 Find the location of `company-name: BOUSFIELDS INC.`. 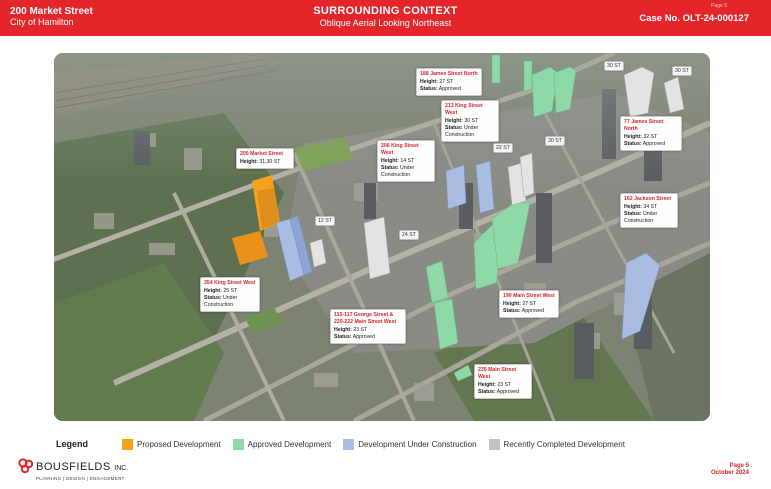

company-name: BOUSFIELDS INC. is located at coordinates (82, 467).